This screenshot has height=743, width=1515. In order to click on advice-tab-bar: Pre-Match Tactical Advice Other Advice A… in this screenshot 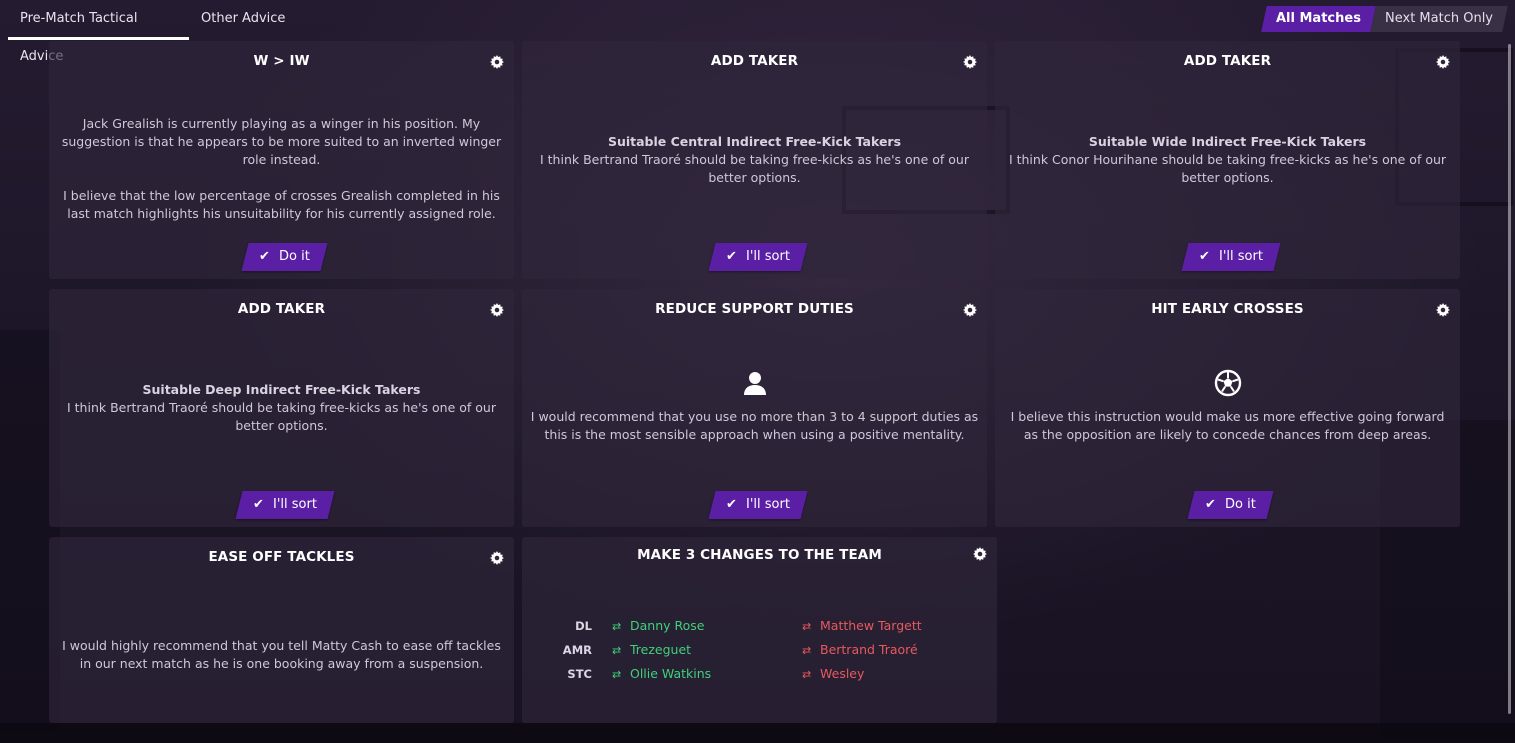, I will do `click(757, 32)`.